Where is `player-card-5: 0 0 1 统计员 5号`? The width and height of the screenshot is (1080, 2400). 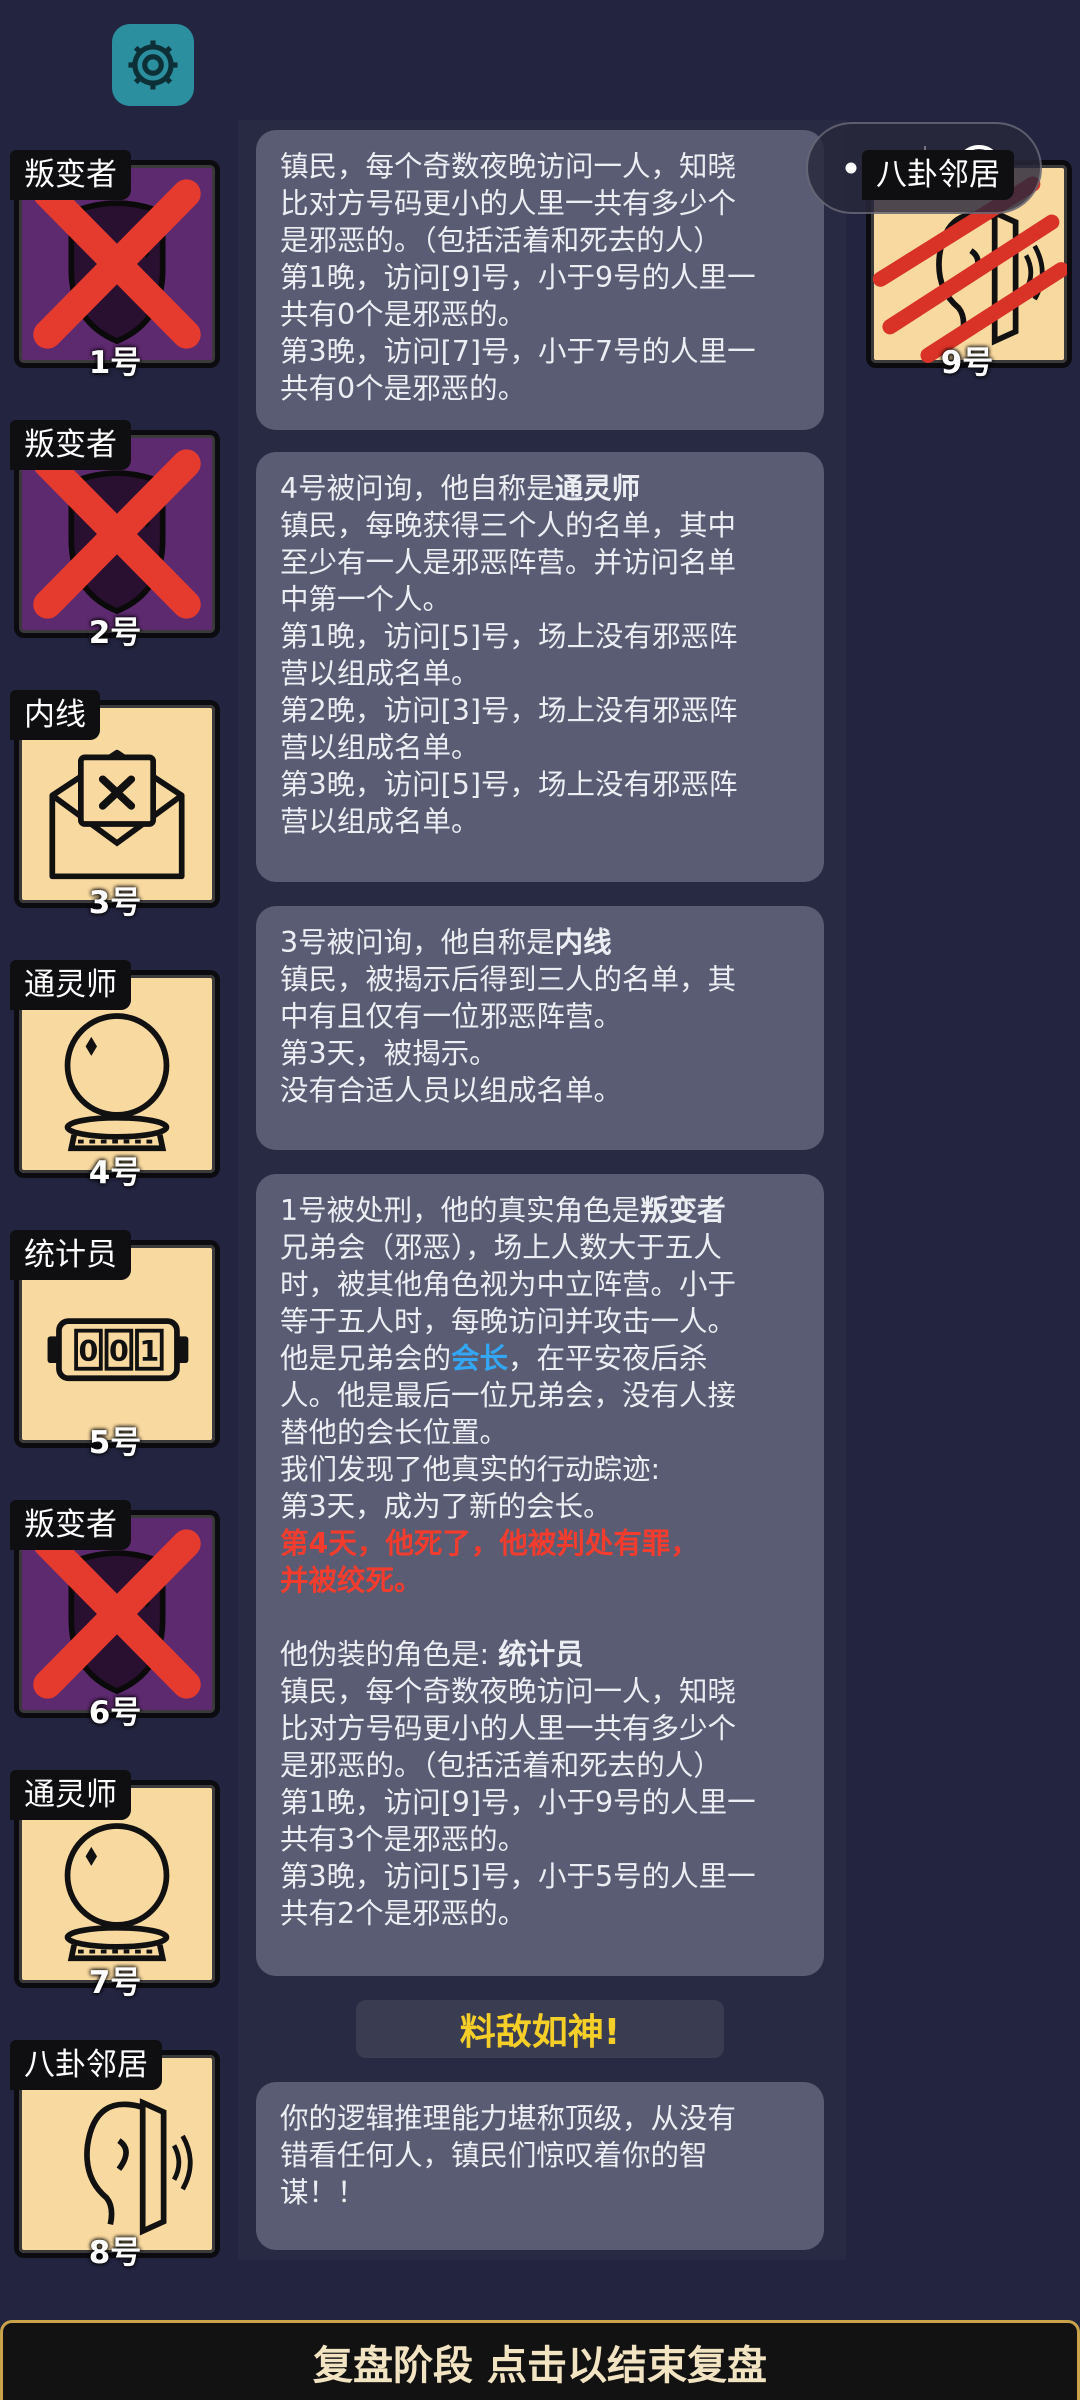
player-card-5: 0 0 1 统计员 5号 is located at coordinates (115, 1345).